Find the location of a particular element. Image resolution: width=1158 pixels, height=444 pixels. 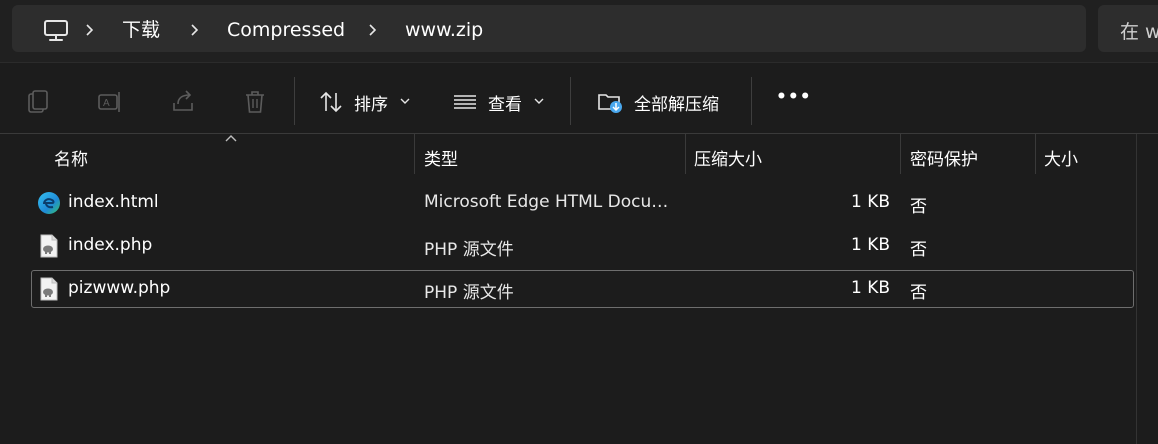

column-header: 名称 类型 压缩大小 密码保护 大小 is located at coordinates (579, 156).